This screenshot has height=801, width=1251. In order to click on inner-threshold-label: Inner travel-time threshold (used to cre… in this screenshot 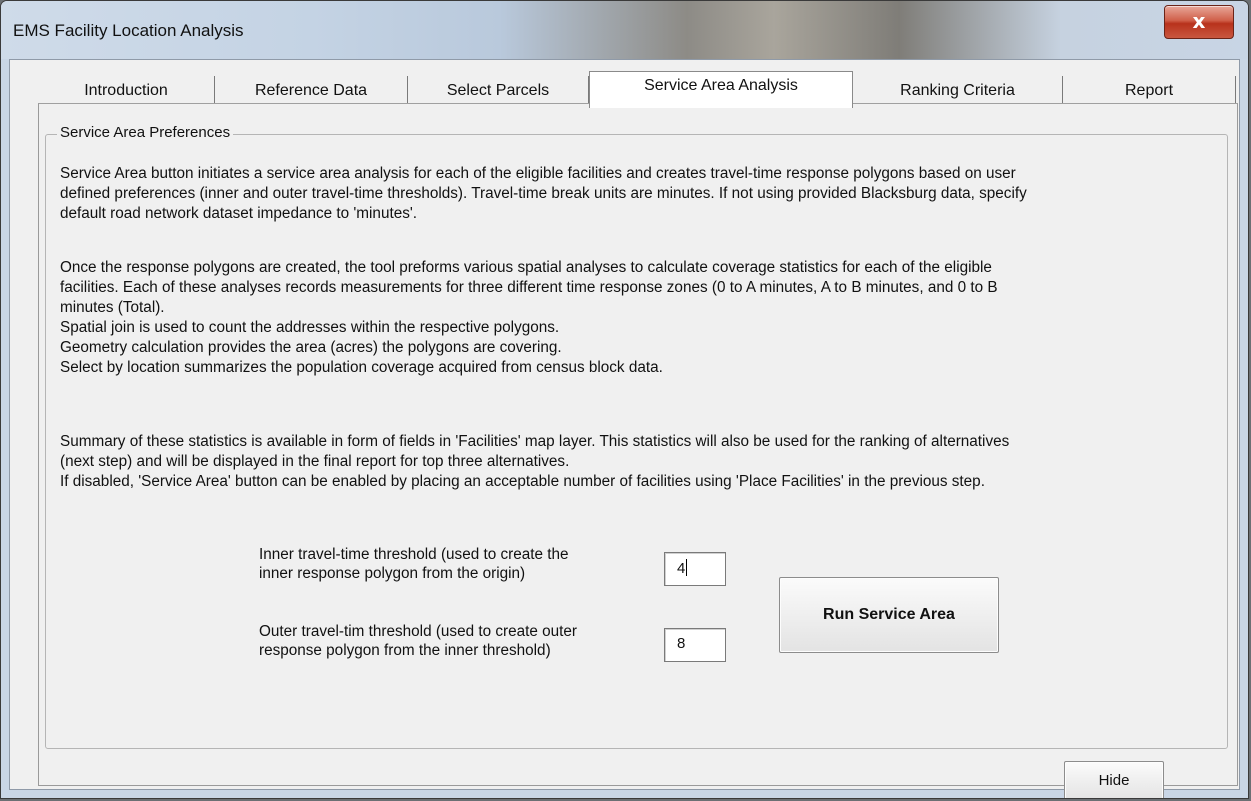, I will do `click(414, 564)`.